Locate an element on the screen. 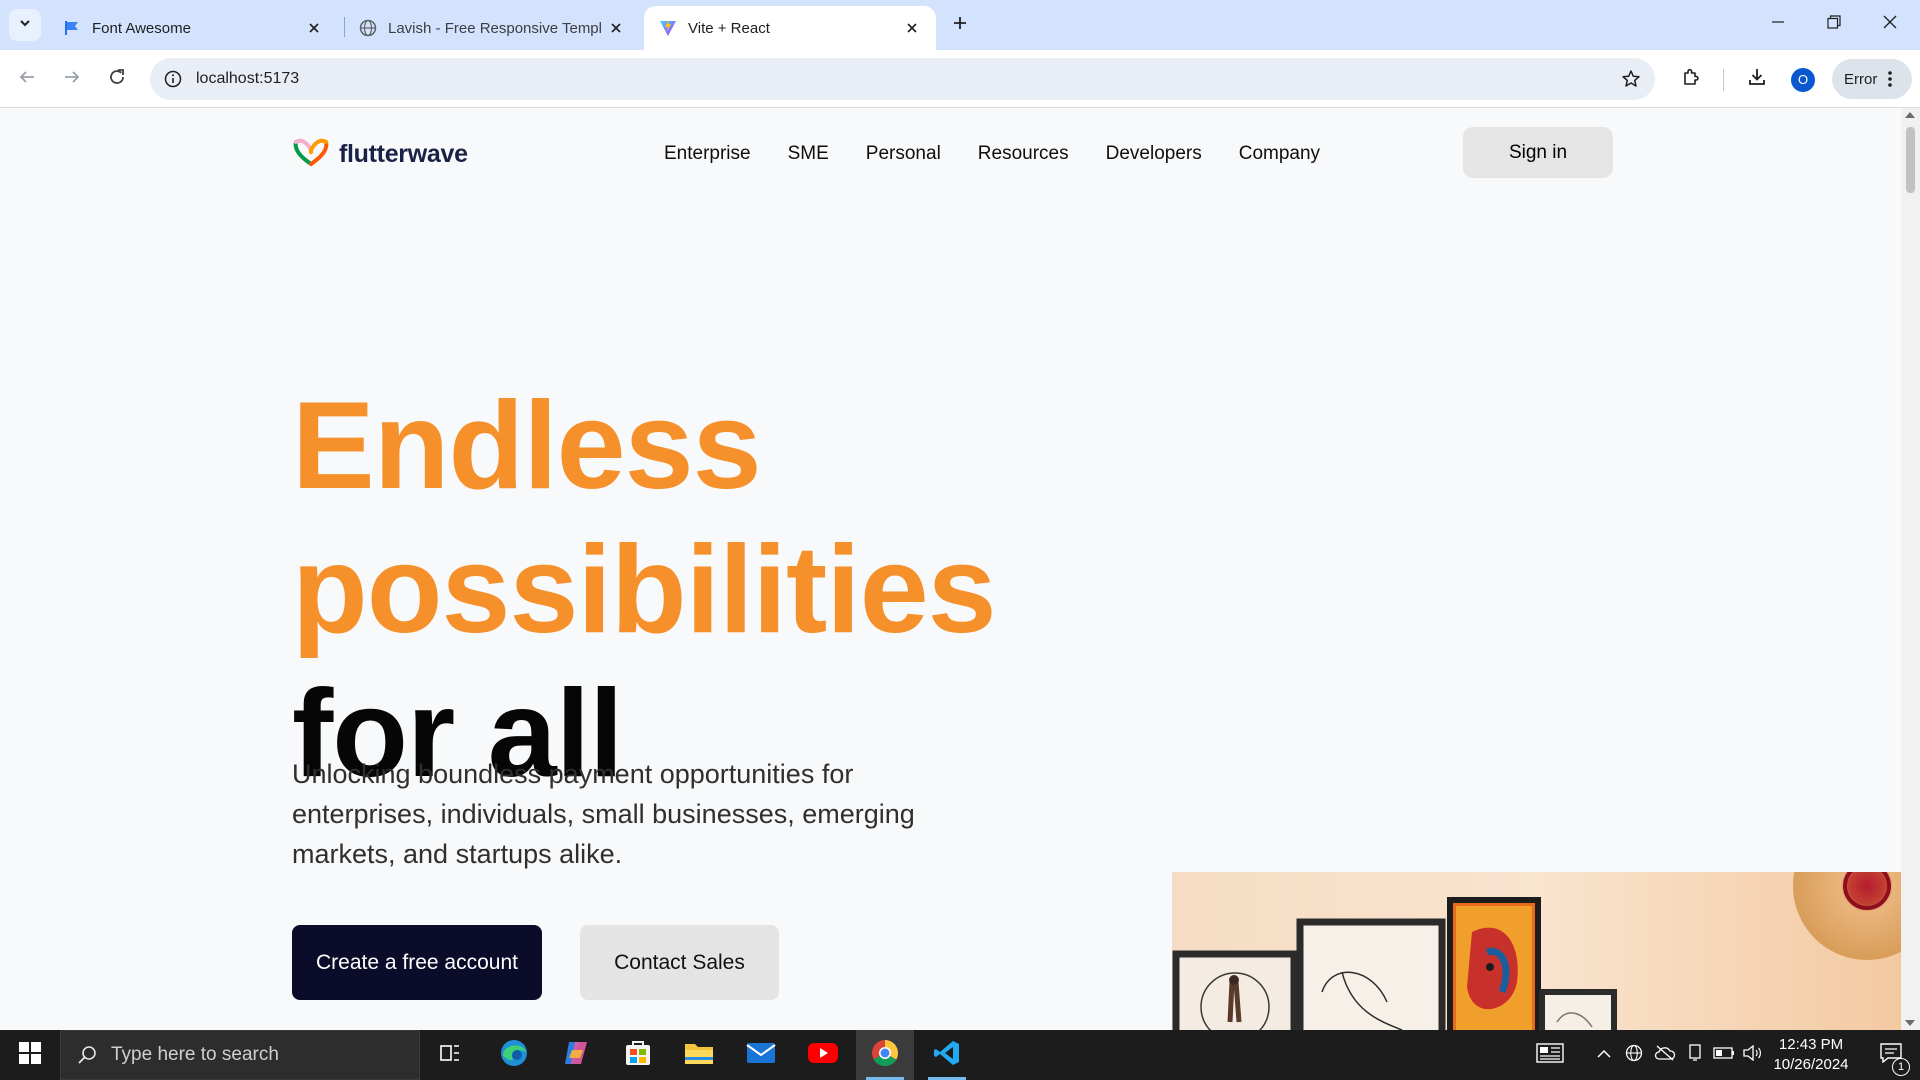 This screenshot has width=1920, height=1080. file-explorer-icon is located at coordinates (699, 1055).